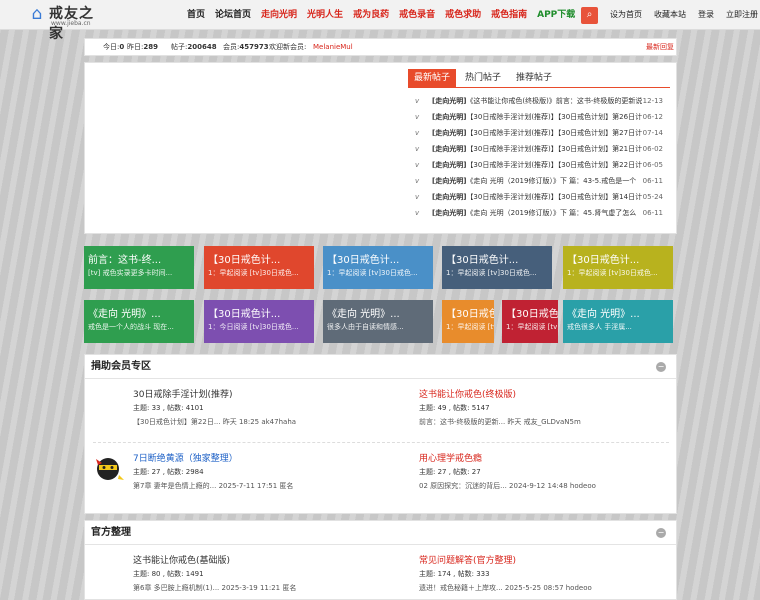 The height and width of the screenshot is (600, 760). What do you see at coordinates (556, 15) in the screenshot?
I see `nav-item: APP下载` at bounding box center [556, 15].